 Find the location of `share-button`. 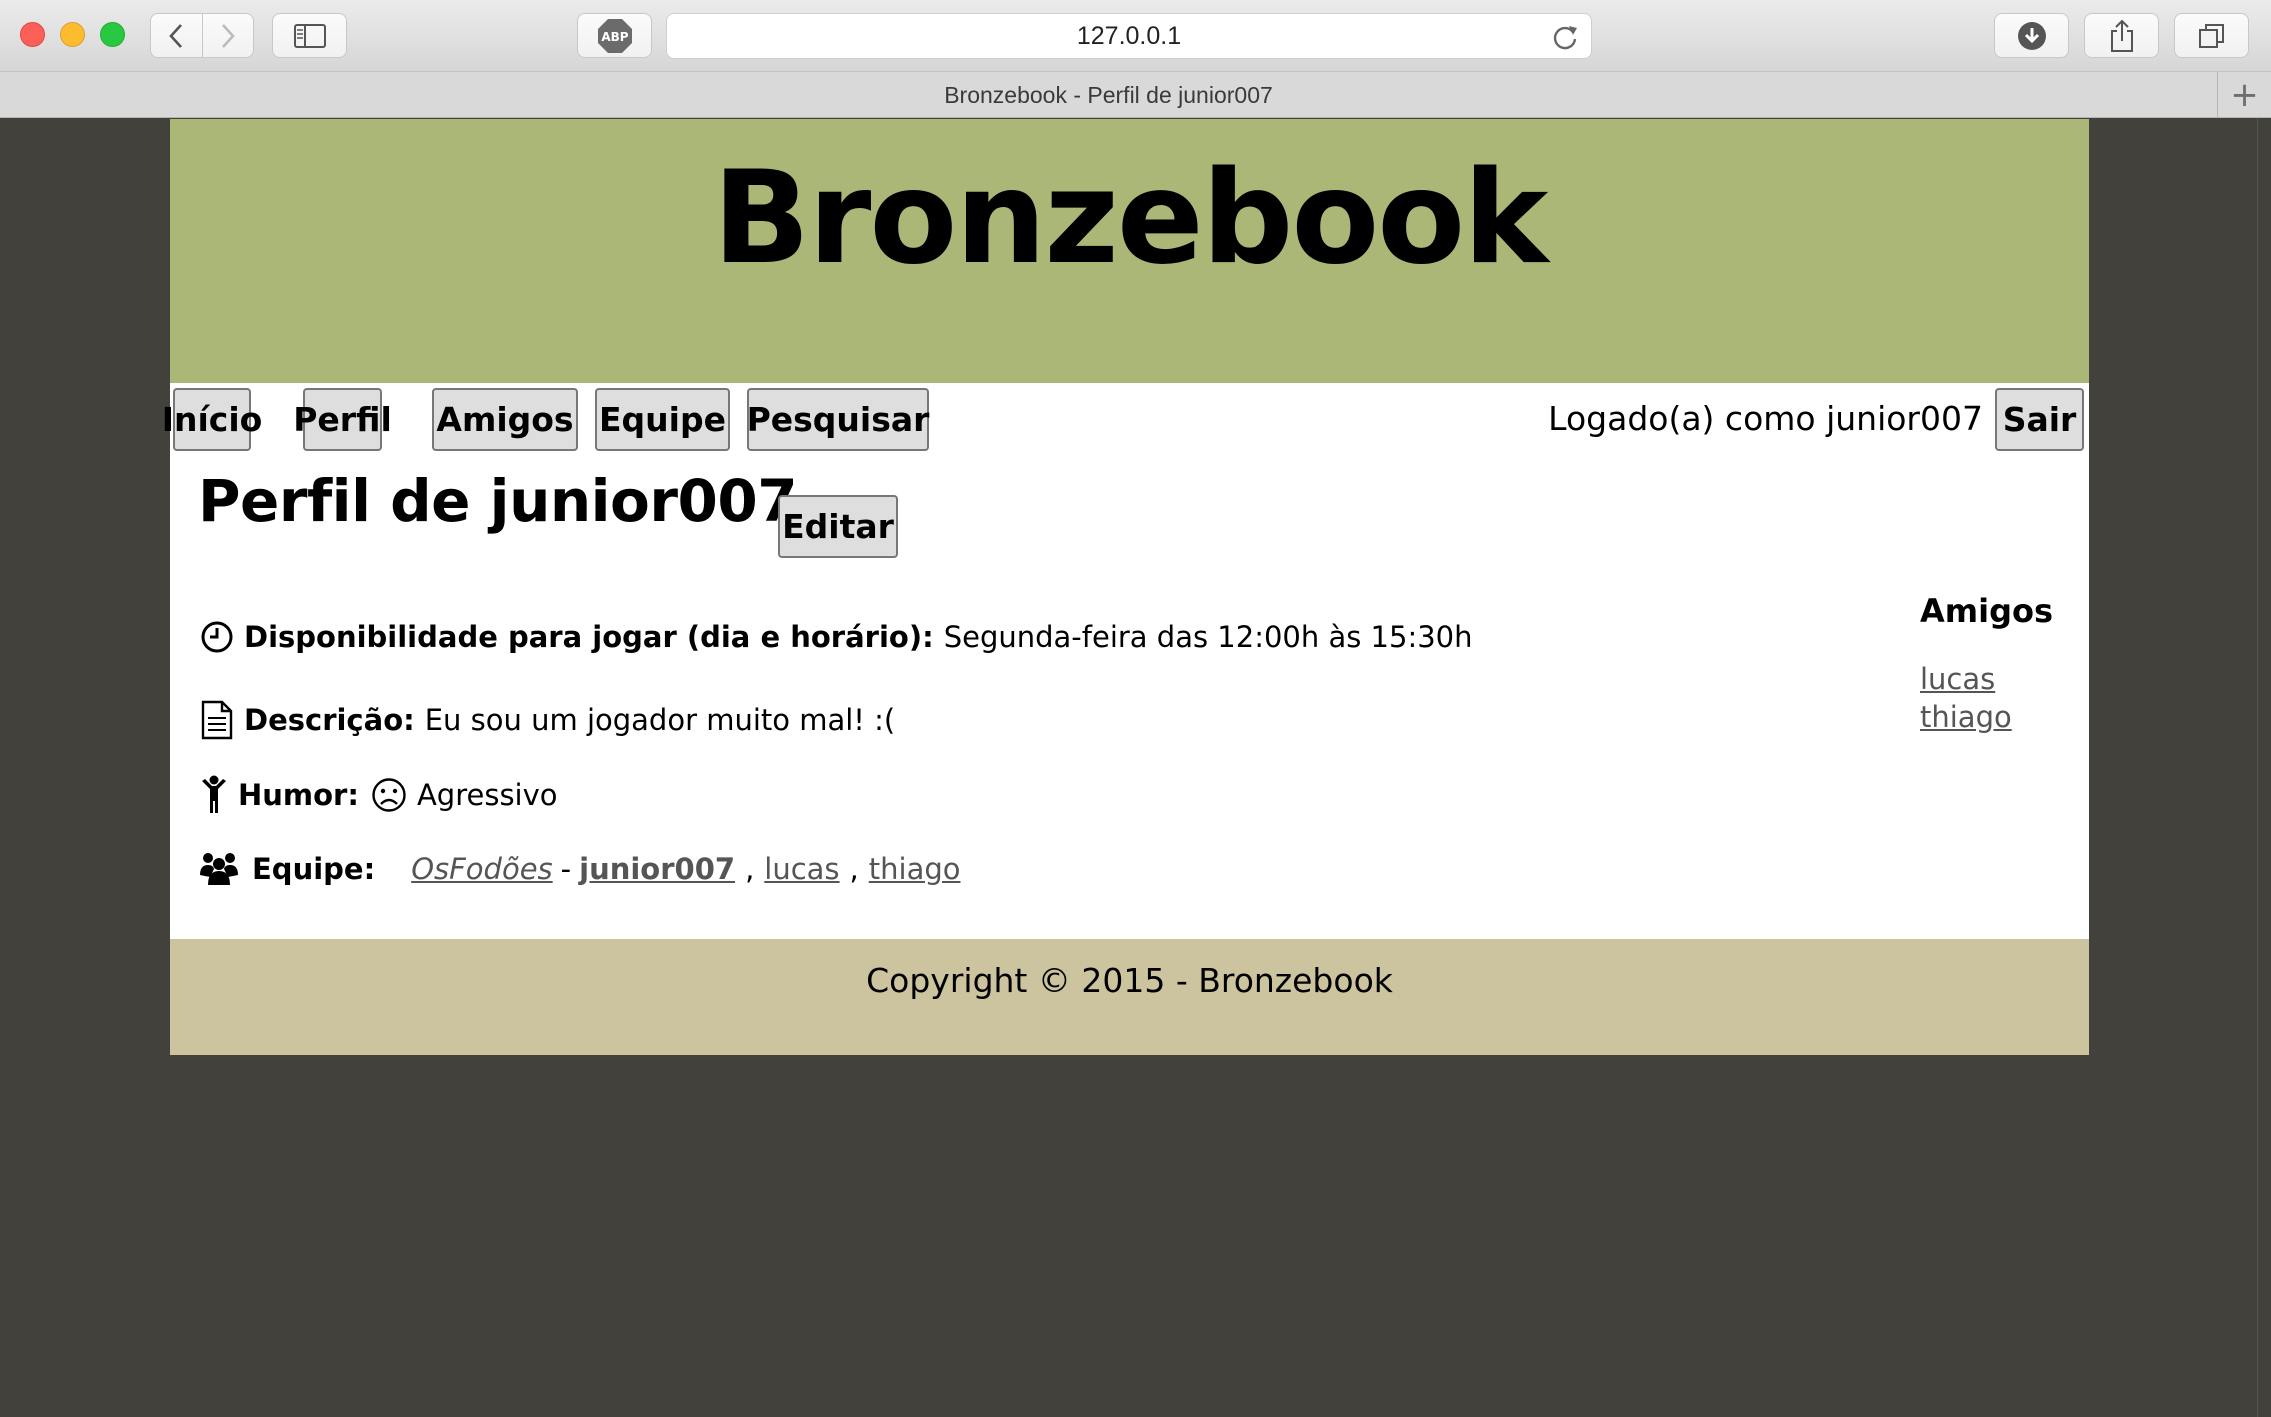

share-button is located at coordinates (2121, 35).